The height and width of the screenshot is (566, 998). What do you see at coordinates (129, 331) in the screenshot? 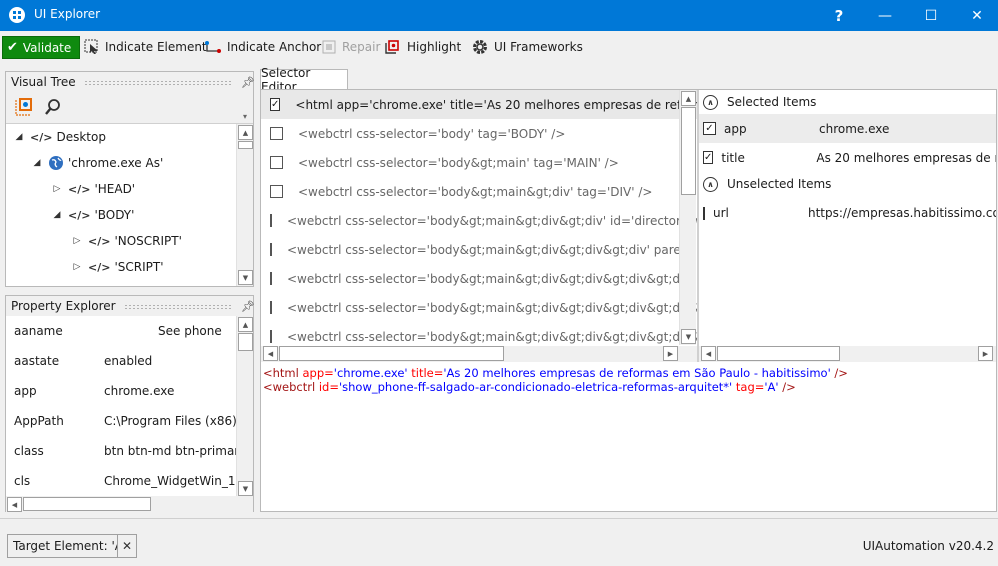
I see `property-row: aaname See phone` at bounding box center [129, 331].